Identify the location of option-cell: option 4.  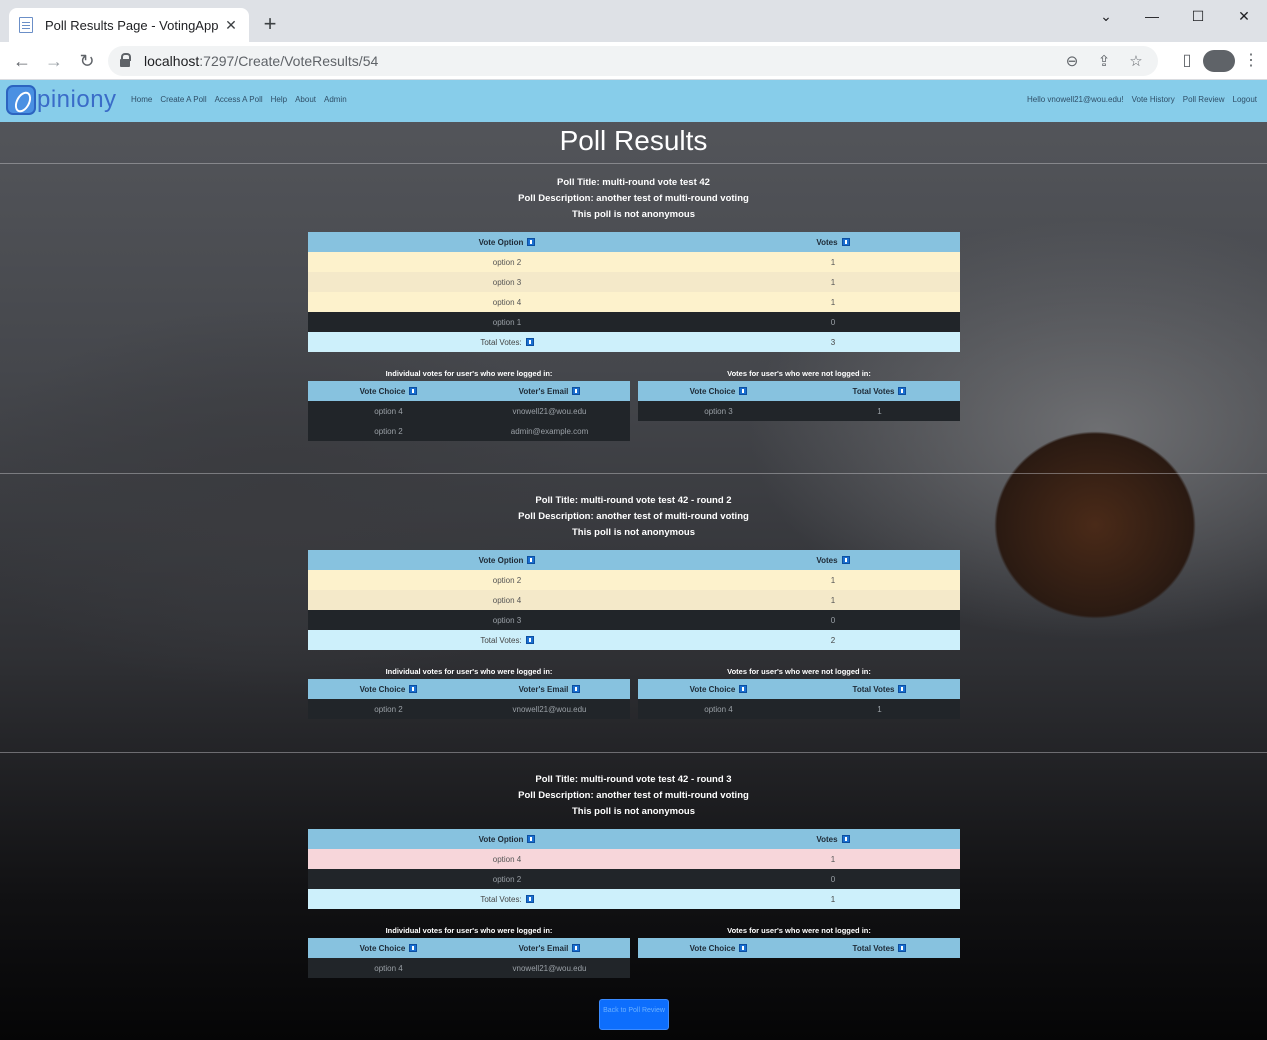
(507, 302).